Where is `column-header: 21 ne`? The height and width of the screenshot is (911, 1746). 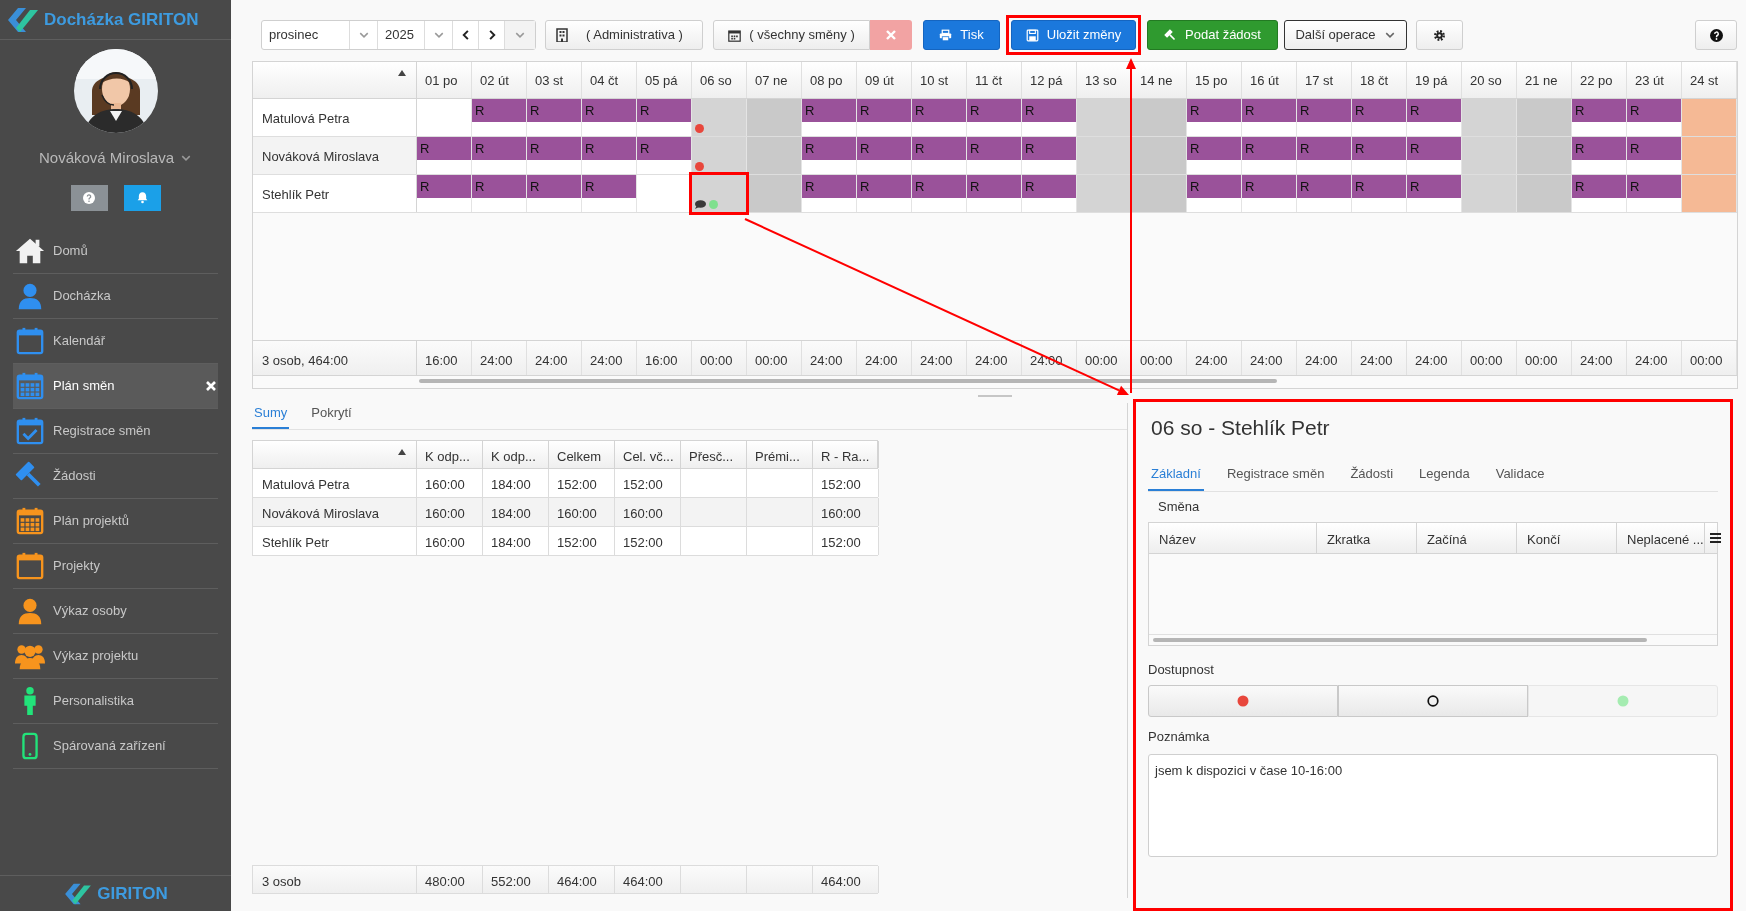 column-header: 21 ne is located at coordinates (1544, 80).